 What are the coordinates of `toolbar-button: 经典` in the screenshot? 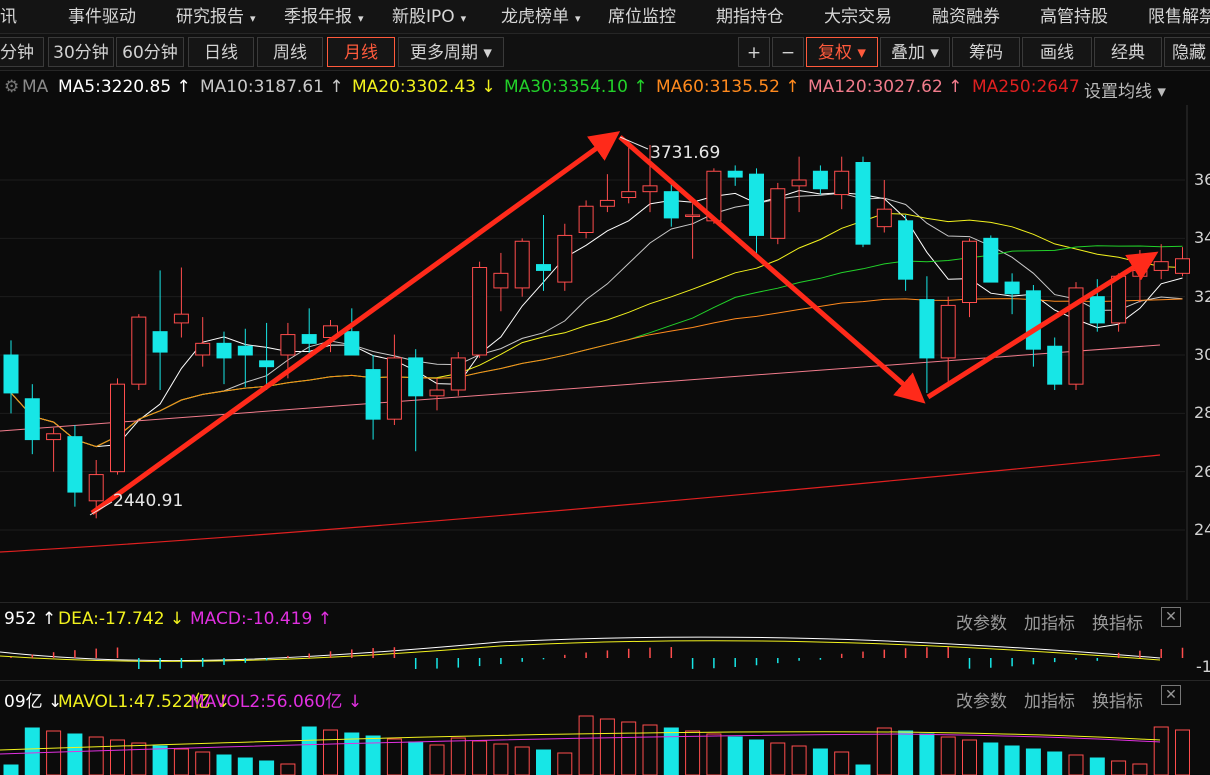 It's located at (1128, 52).